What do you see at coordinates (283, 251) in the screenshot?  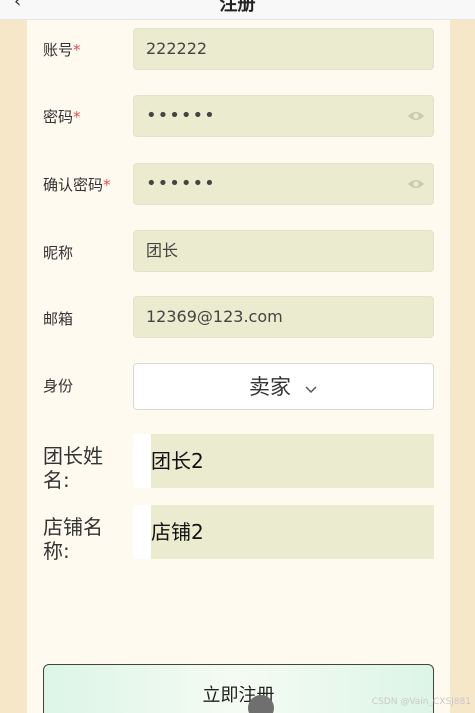 I see `nickname-input: 团长` at bounding box center [283, 251].